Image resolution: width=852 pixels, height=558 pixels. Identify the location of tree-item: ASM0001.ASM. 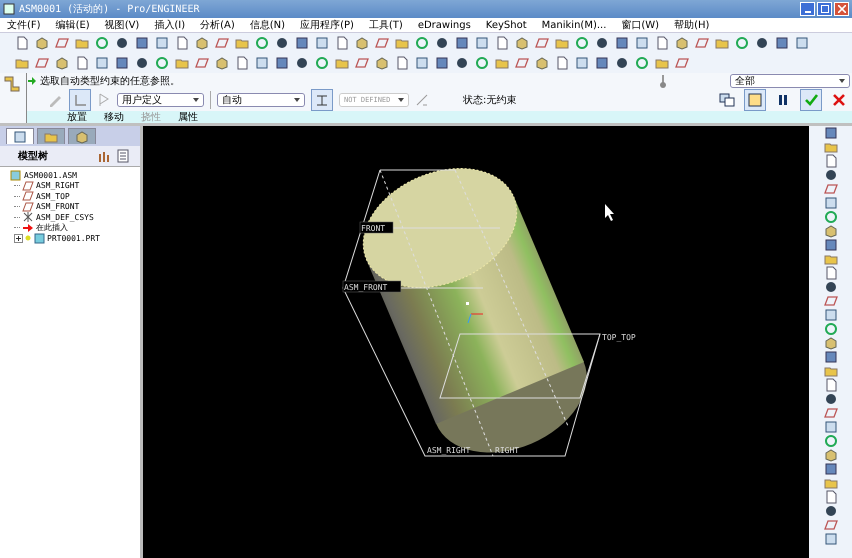
(50, 175).